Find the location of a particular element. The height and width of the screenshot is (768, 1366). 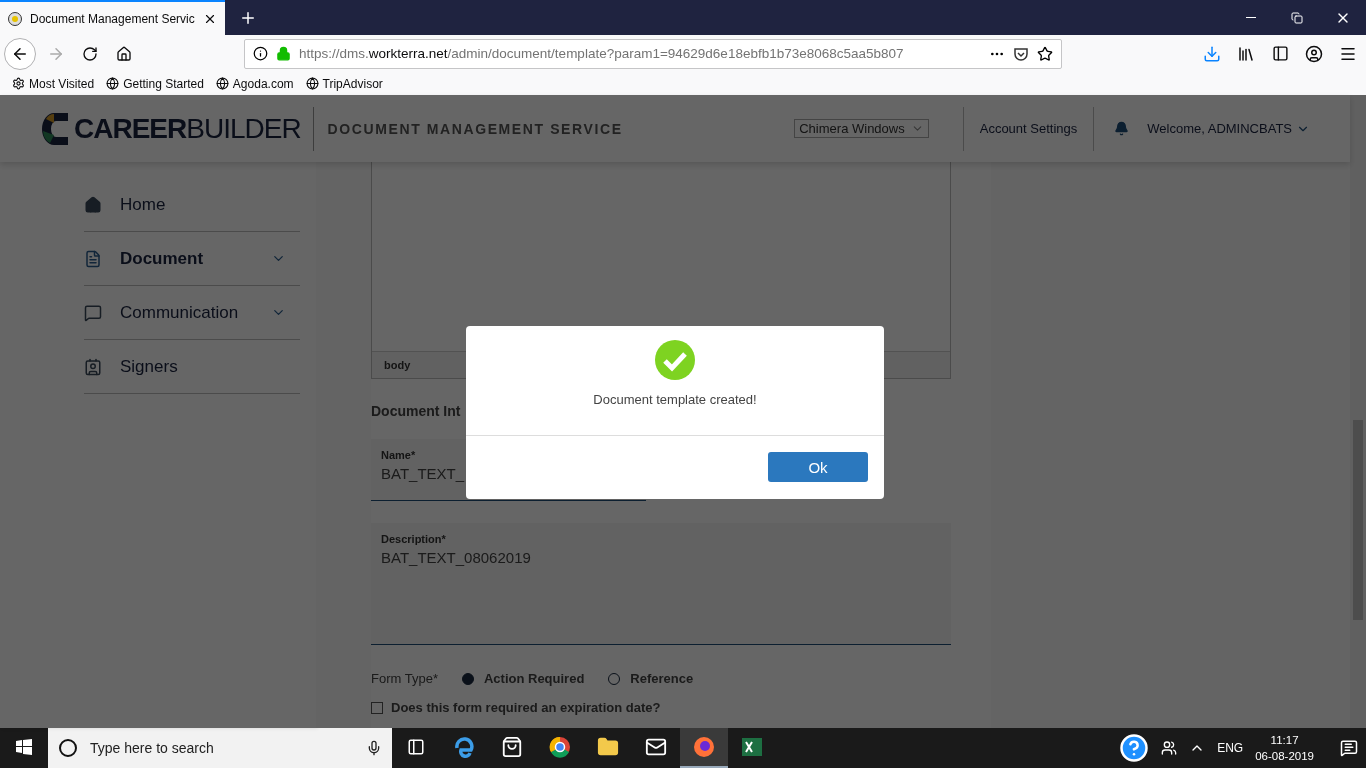

bookmark-link: Agoda.com is located at coordinates (254, 83).